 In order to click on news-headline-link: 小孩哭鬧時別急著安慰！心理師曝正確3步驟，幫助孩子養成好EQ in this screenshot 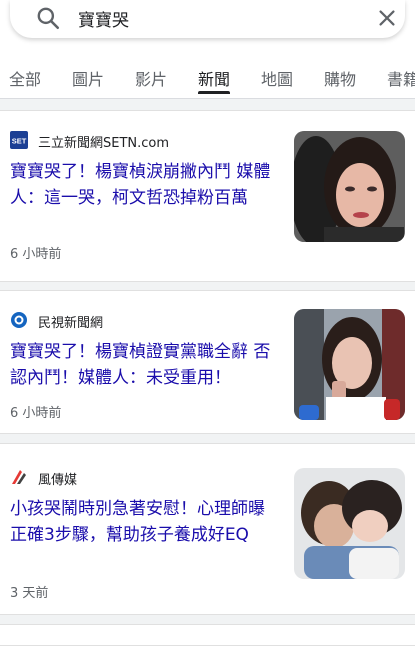, I will do `click(144, 522)`.